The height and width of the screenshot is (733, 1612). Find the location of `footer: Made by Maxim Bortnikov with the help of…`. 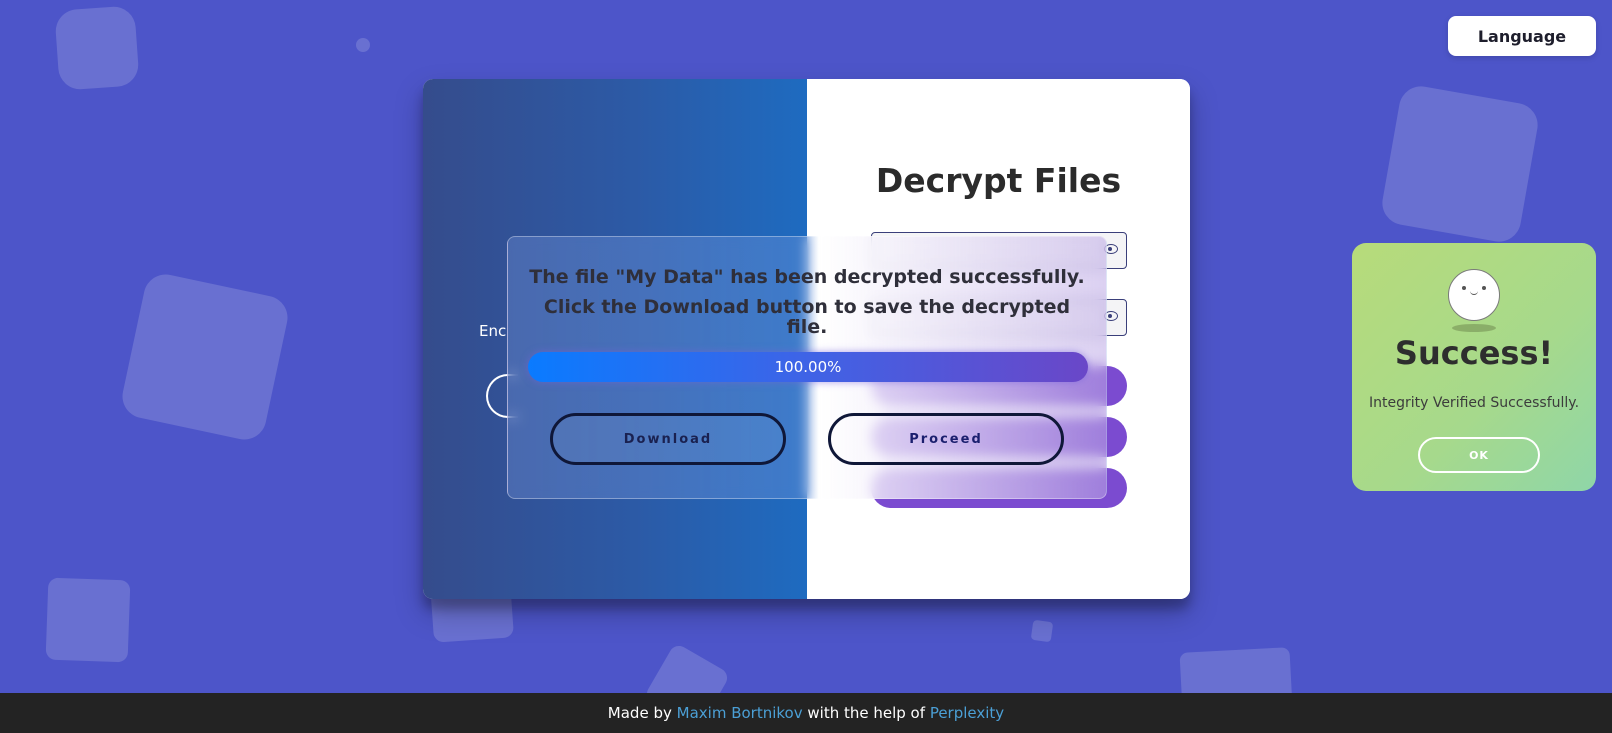

footer: Made by Maxim Bortnikov with the help of… is located at coordinates (806, 713).